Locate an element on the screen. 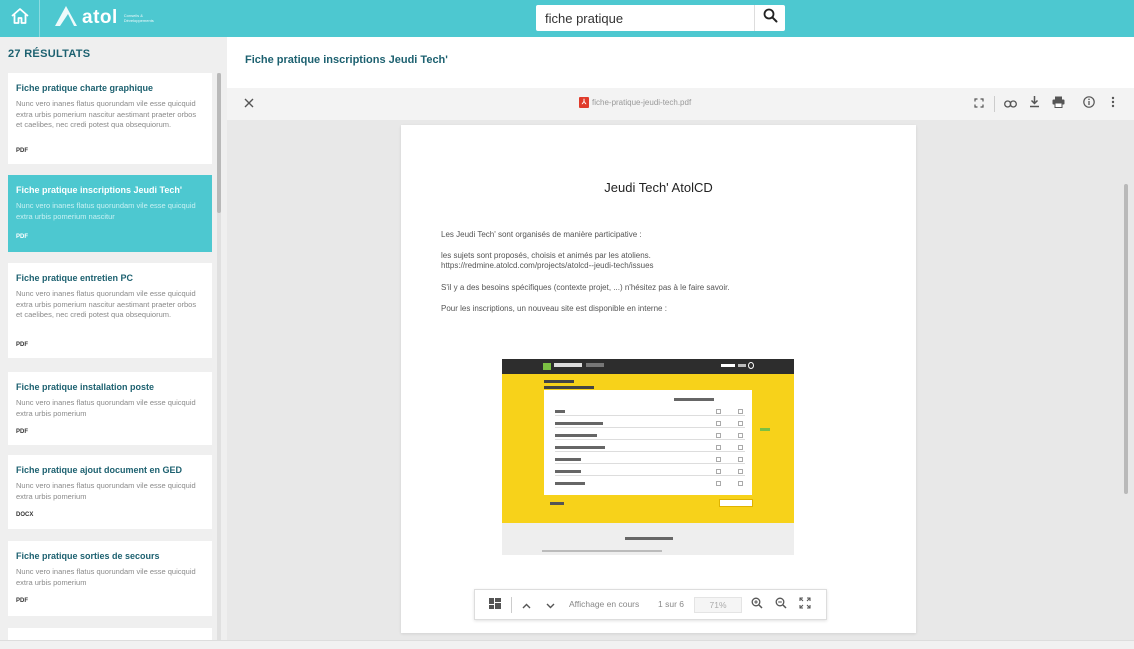 This screenshot has height=649, width=1134. screenshot-footer-text is located at coordinates (602, 551).